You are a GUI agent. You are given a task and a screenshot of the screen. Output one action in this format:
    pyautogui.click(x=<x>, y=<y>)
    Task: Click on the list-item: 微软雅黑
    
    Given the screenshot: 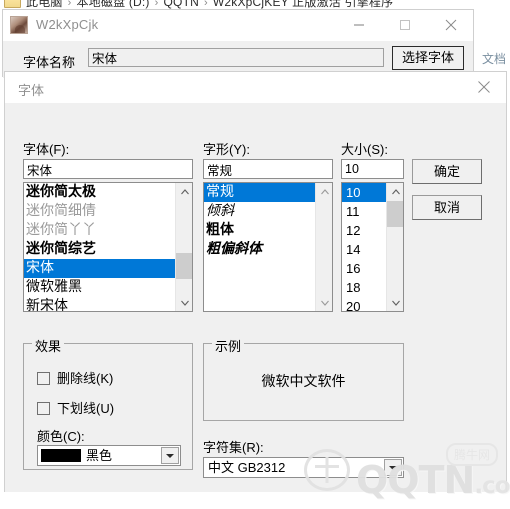 What is the action you would take?
    pyautogui.click(x=99, y=287)
    